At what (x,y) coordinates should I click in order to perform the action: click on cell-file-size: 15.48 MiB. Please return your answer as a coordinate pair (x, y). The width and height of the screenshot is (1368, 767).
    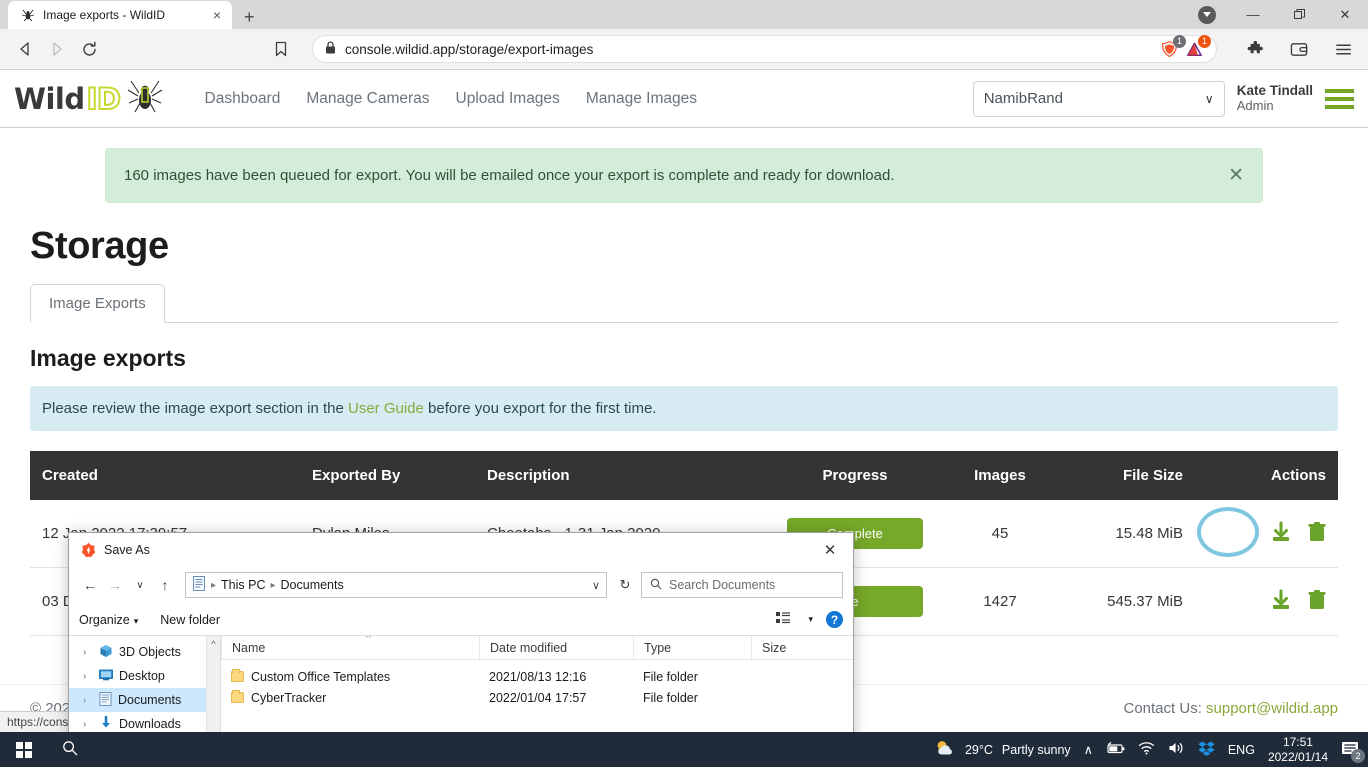
    Looking at the image, I should click on (1125, 534).